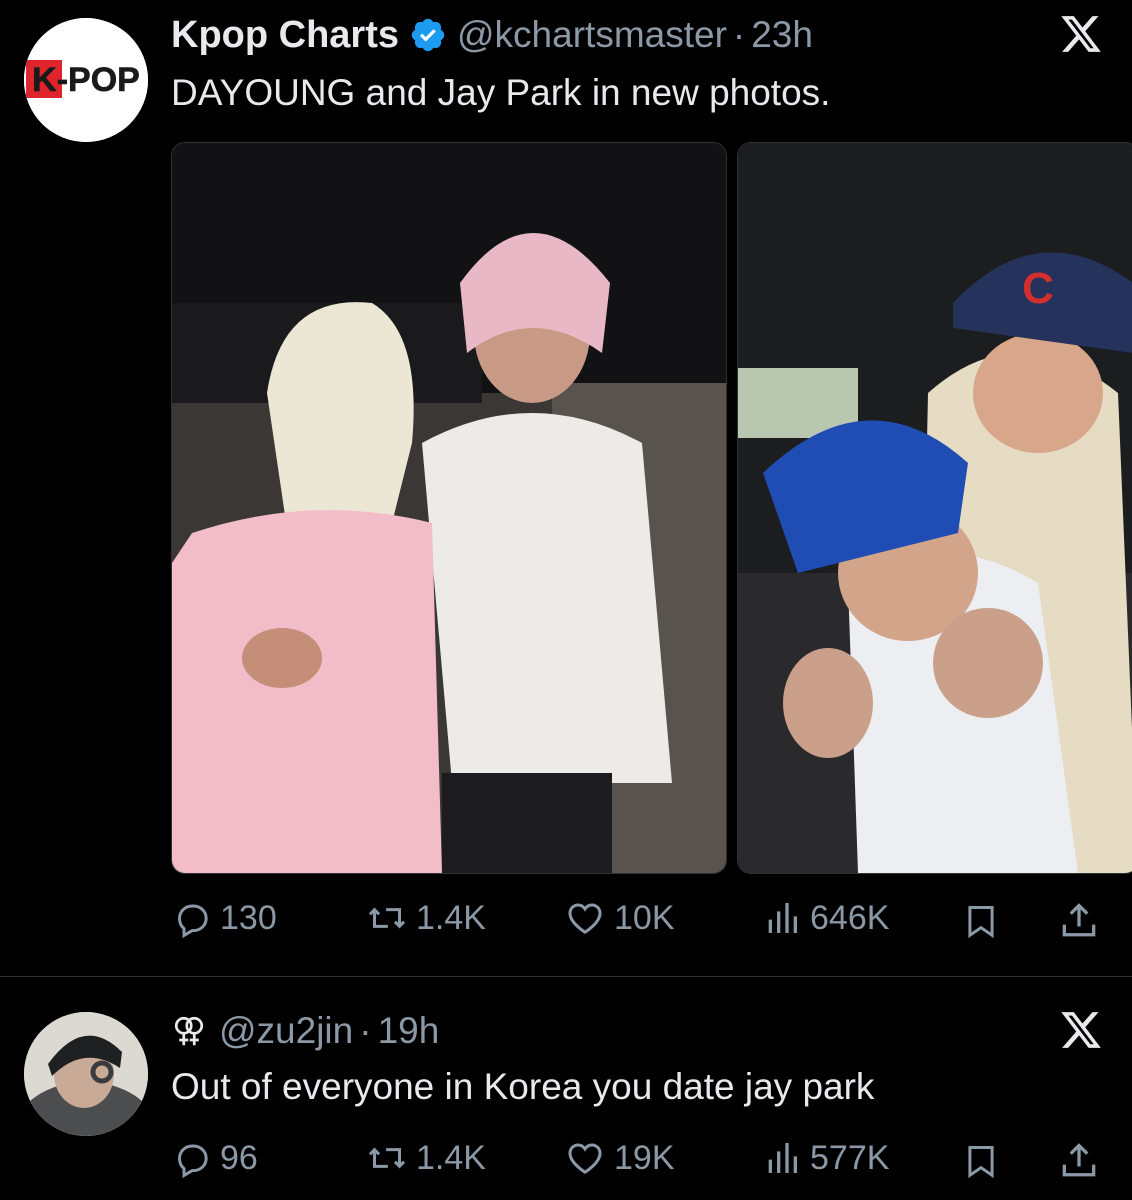 The width and height of the screenshot is (1132, 1200). I want to click on reply-avatar-photo, so click(86, 1074).